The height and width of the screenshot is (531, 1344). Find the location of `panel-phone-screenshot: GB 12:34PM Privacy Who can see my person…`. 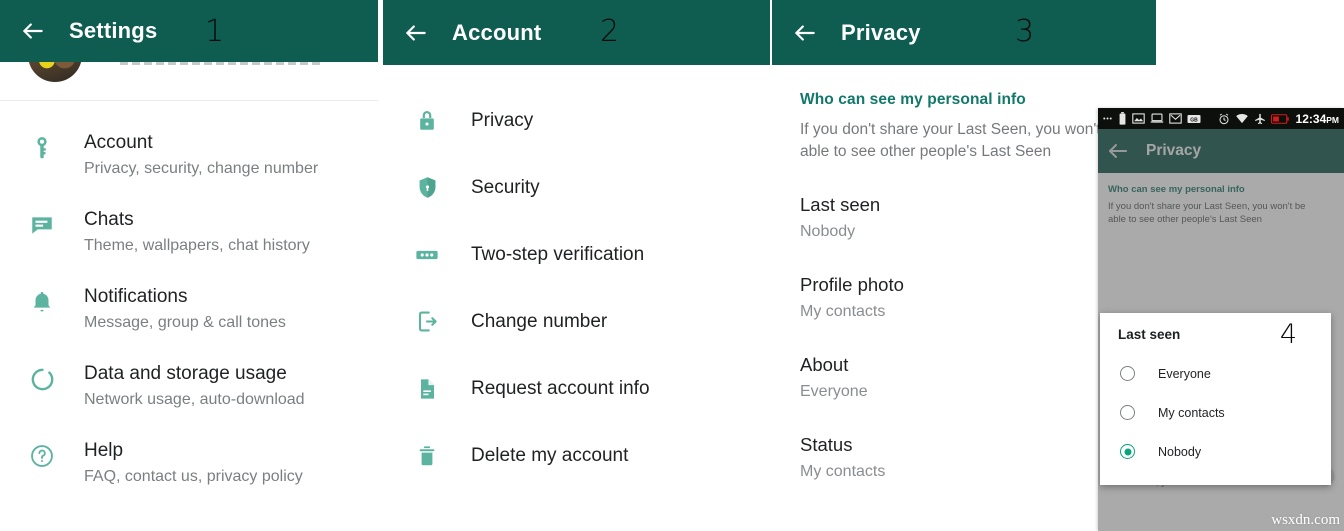

panel-phone-screenshot: GB 12:34PM Privacy Who can see my person… is located at coordinates (1221, 319).